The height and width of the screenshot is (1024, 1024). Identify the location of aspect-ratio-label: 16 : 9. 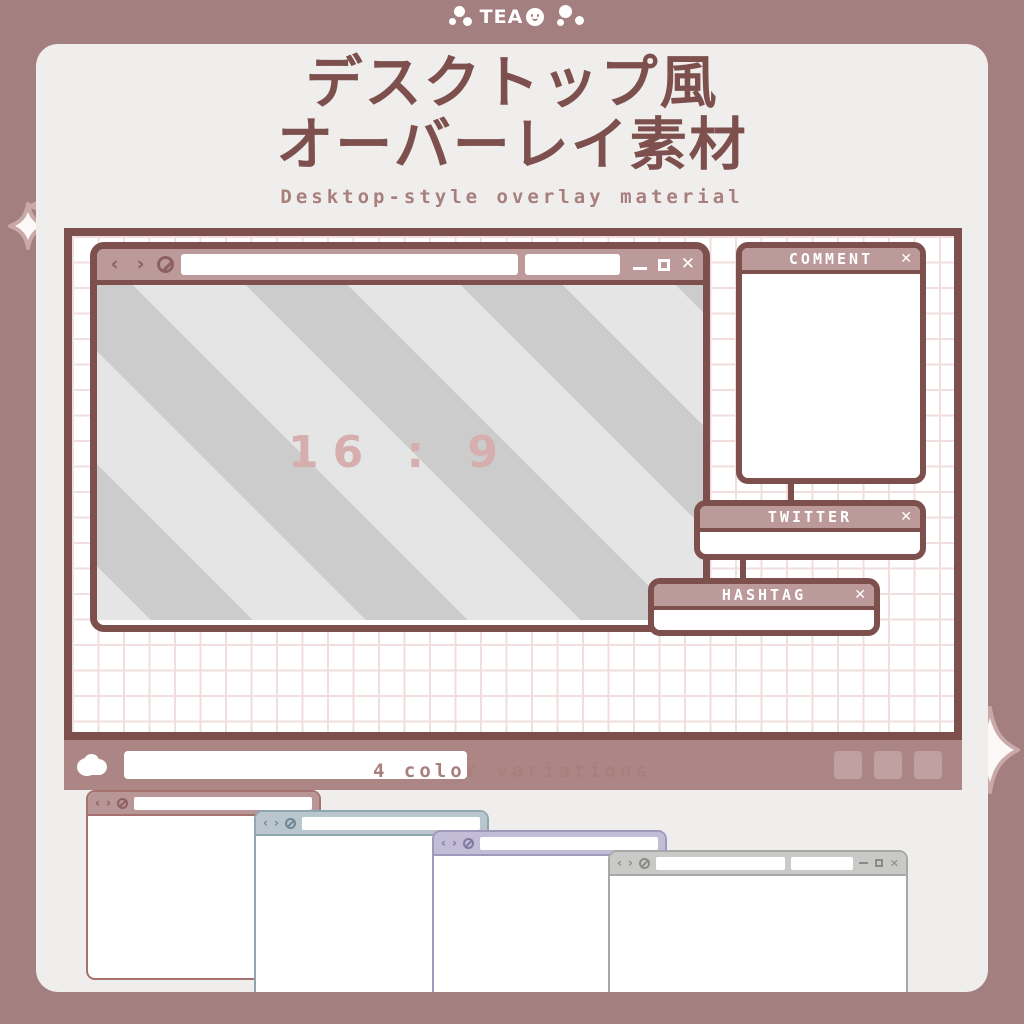
(400, 452).